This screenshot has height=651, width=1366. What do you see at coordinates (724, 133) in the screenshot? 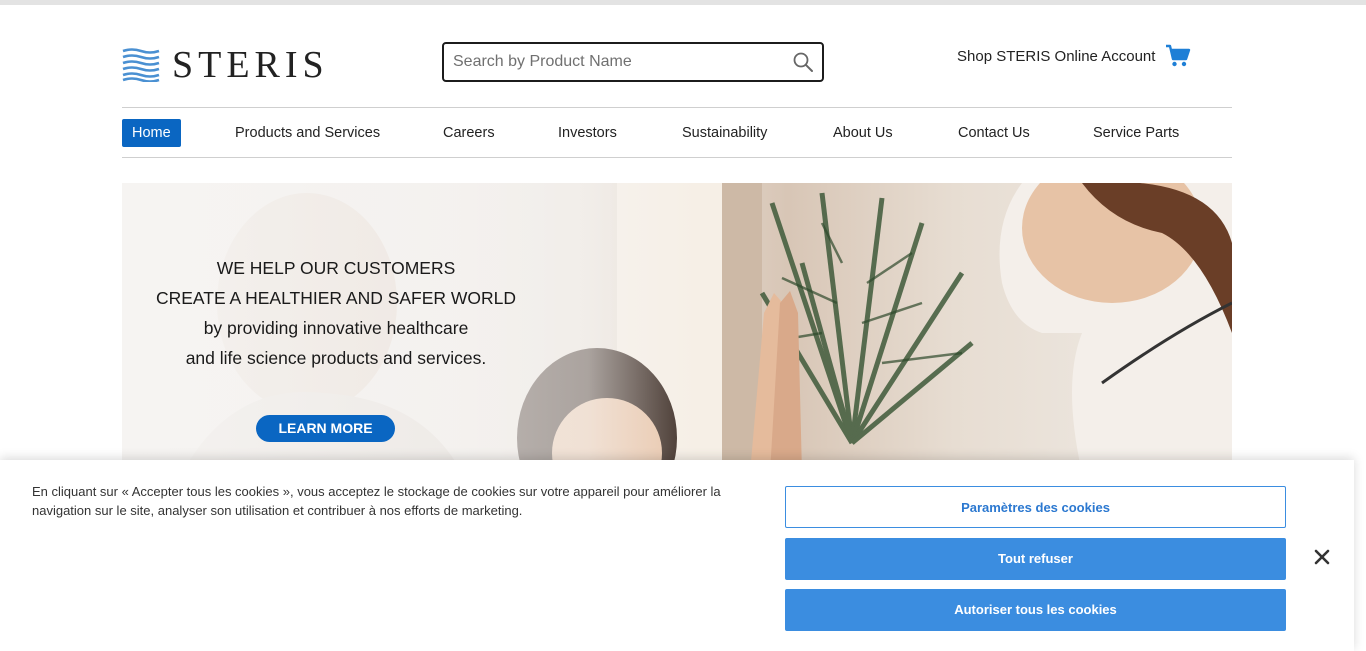
I see `nav-item-sustainability: Sustainability` at bounding box center [724, 133].